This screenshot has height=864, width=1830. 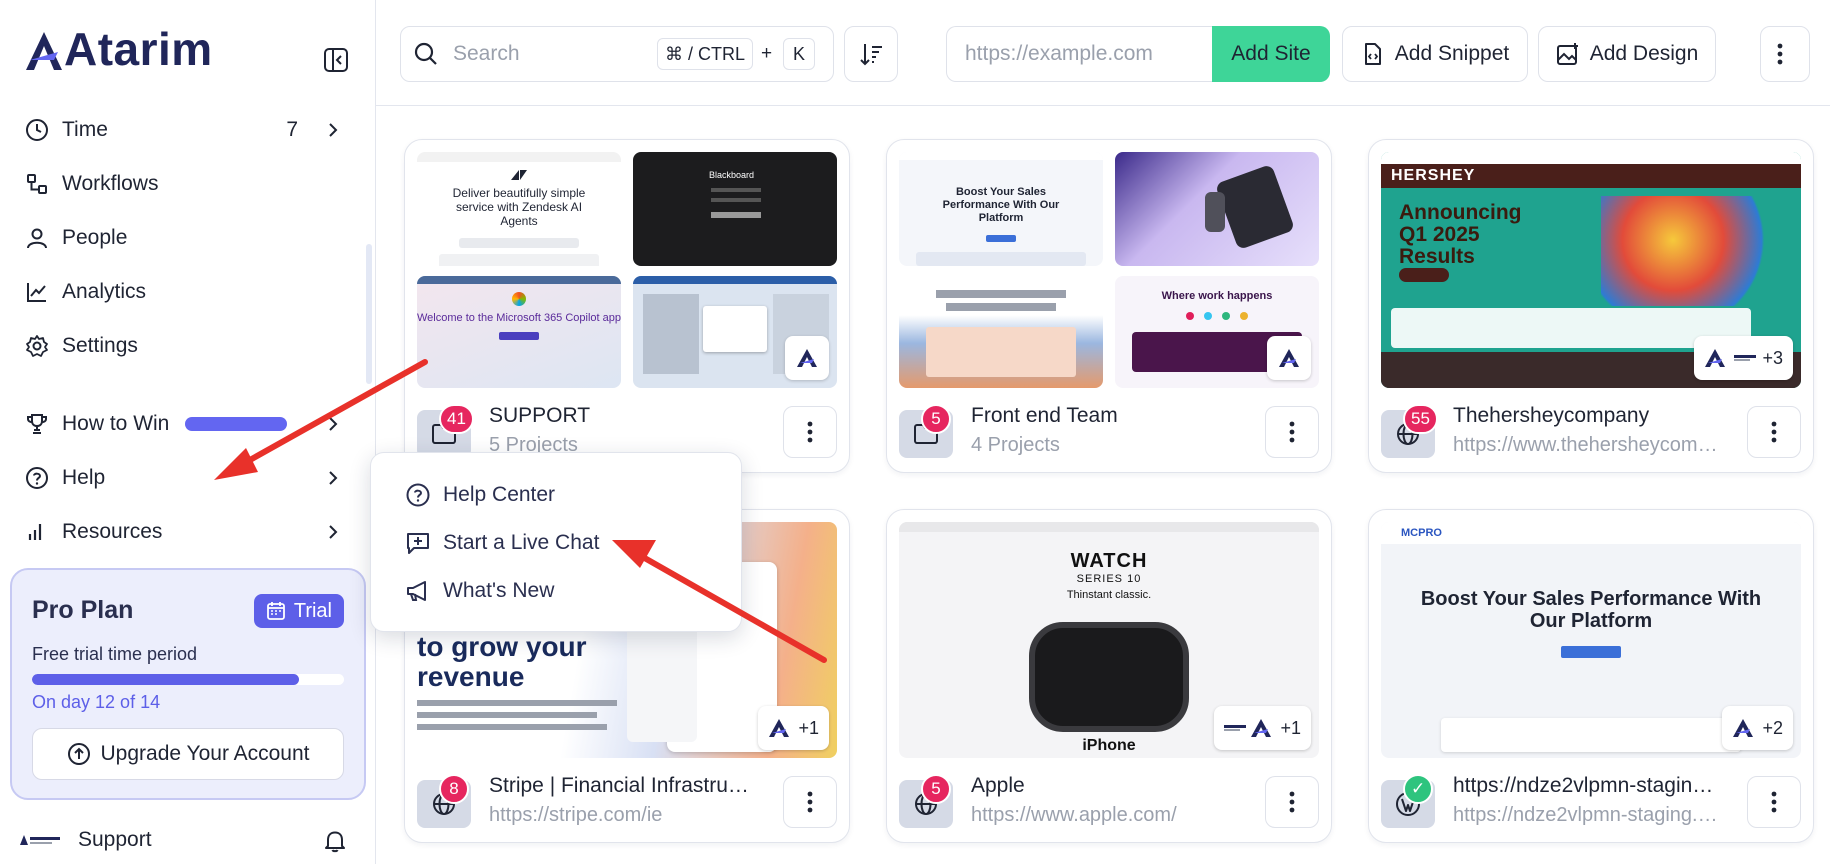 What do you see at coordinates (1452, 53) in the screenshot?
I see `add-snippet-label: Add Snippet` at bounding box center [1452, 53].